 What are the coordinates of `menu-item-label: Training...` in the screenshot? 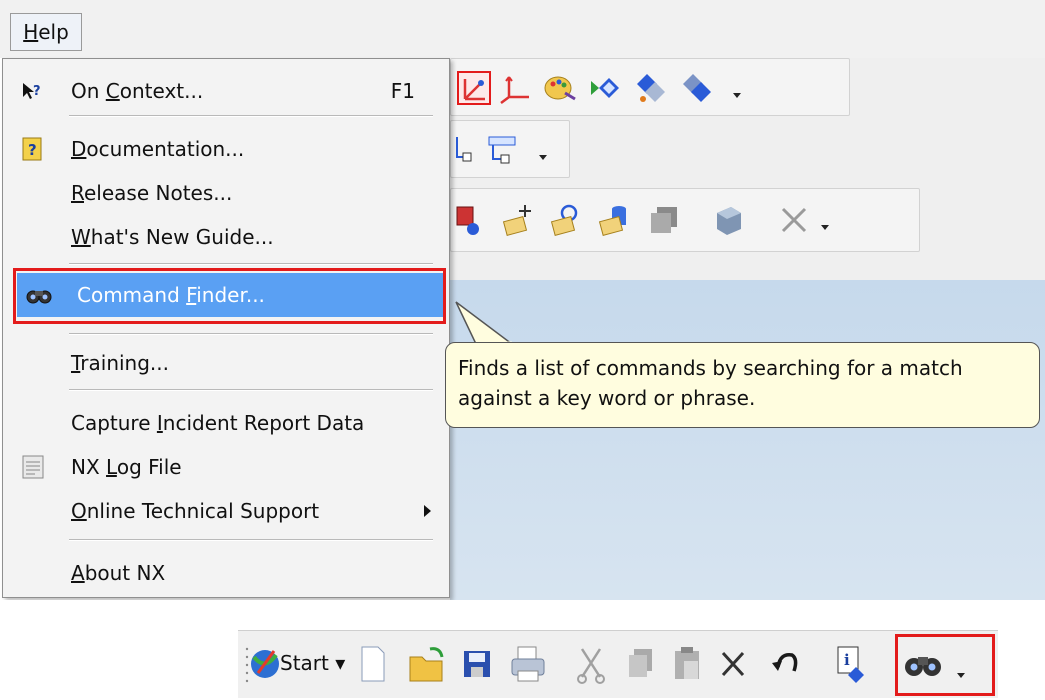 It's located at (120, 363).